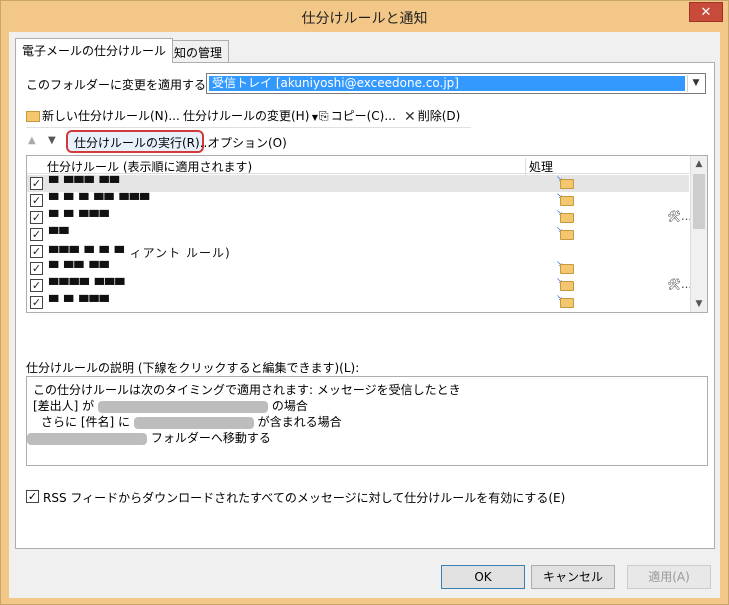 The height and width of the screenshot is (605, 729). I want to click on dropdown-arrow-icon: ▼, so click(314, 117).